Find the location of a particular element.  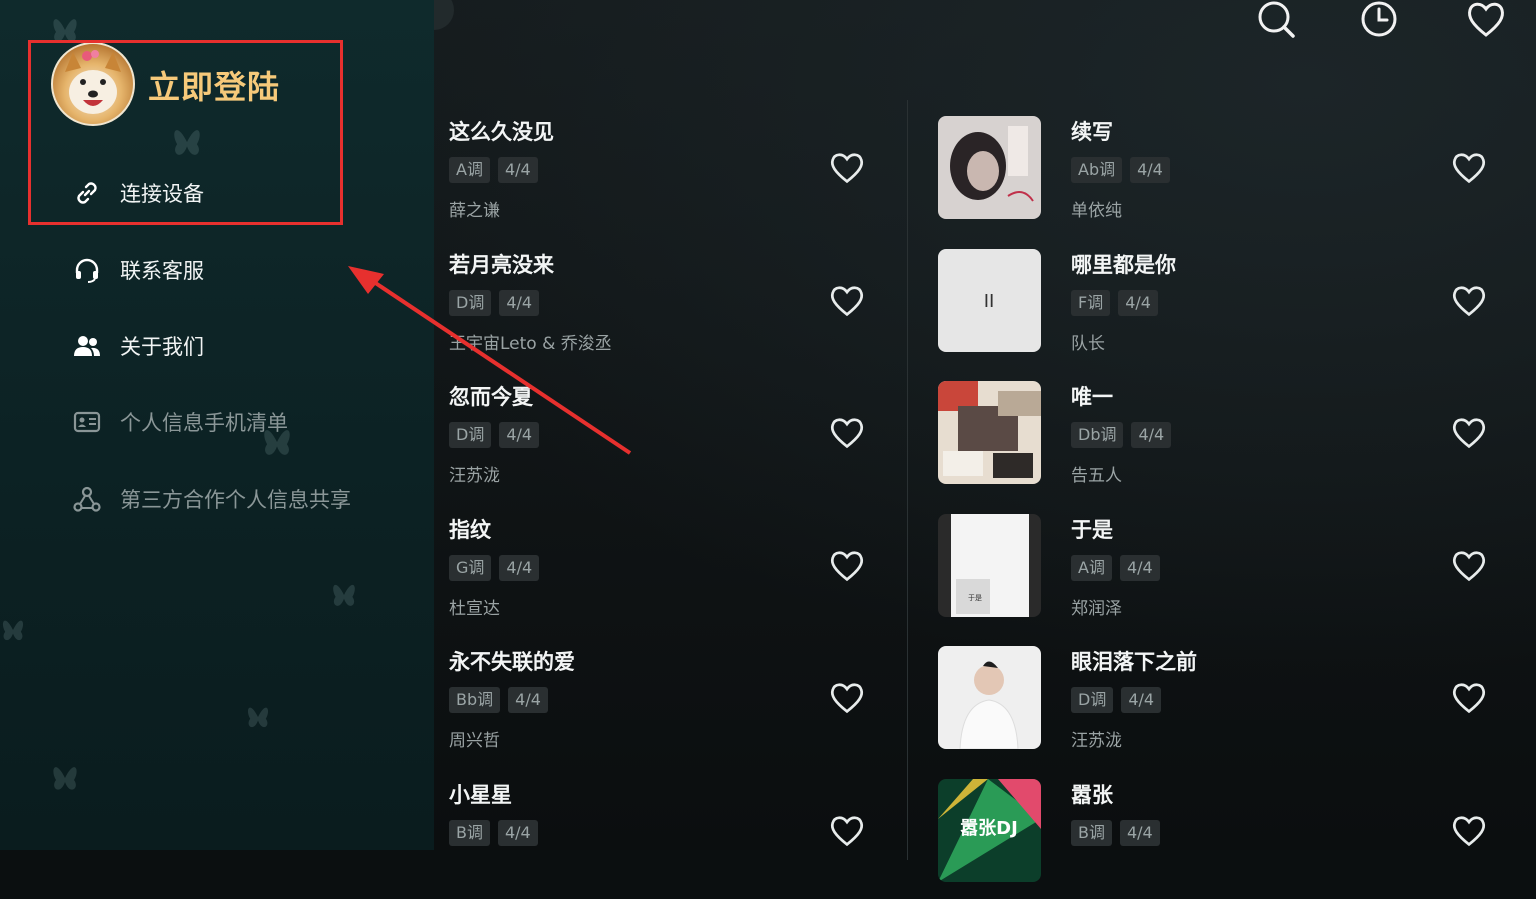

drawer-menu-item: 第三方合作个人信息共享 is located at coordinates (211, 499).